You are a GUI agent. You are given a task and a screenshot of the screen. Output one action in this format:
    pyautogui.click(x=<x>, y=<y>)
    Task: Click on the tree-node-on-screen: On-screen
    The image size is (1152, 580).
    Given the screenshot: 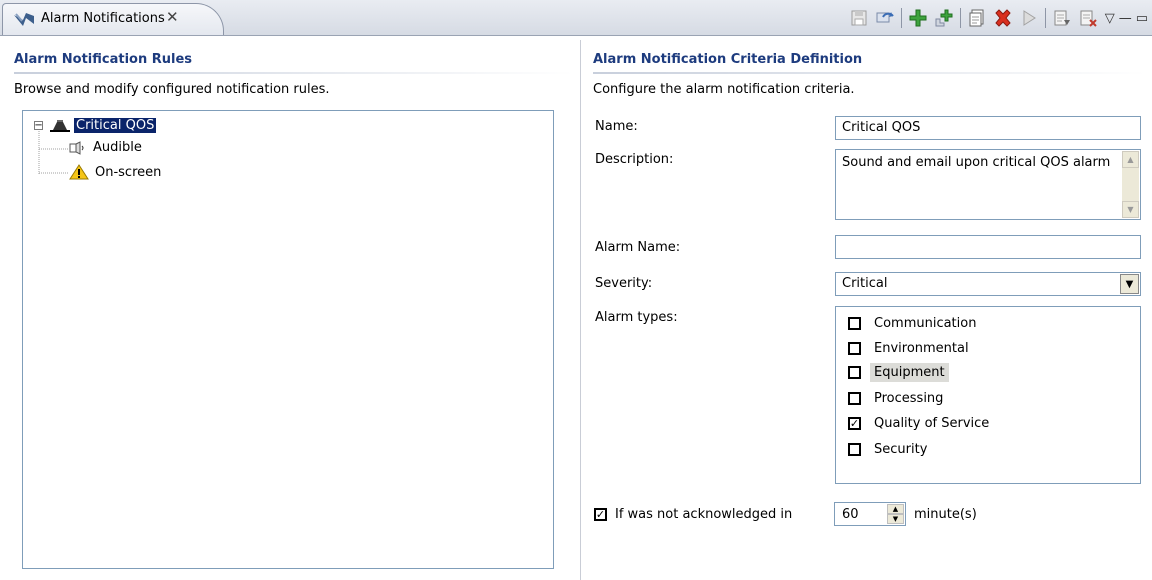 What is the action you would take?
    pyautogui.click(x=115, y=172)
    